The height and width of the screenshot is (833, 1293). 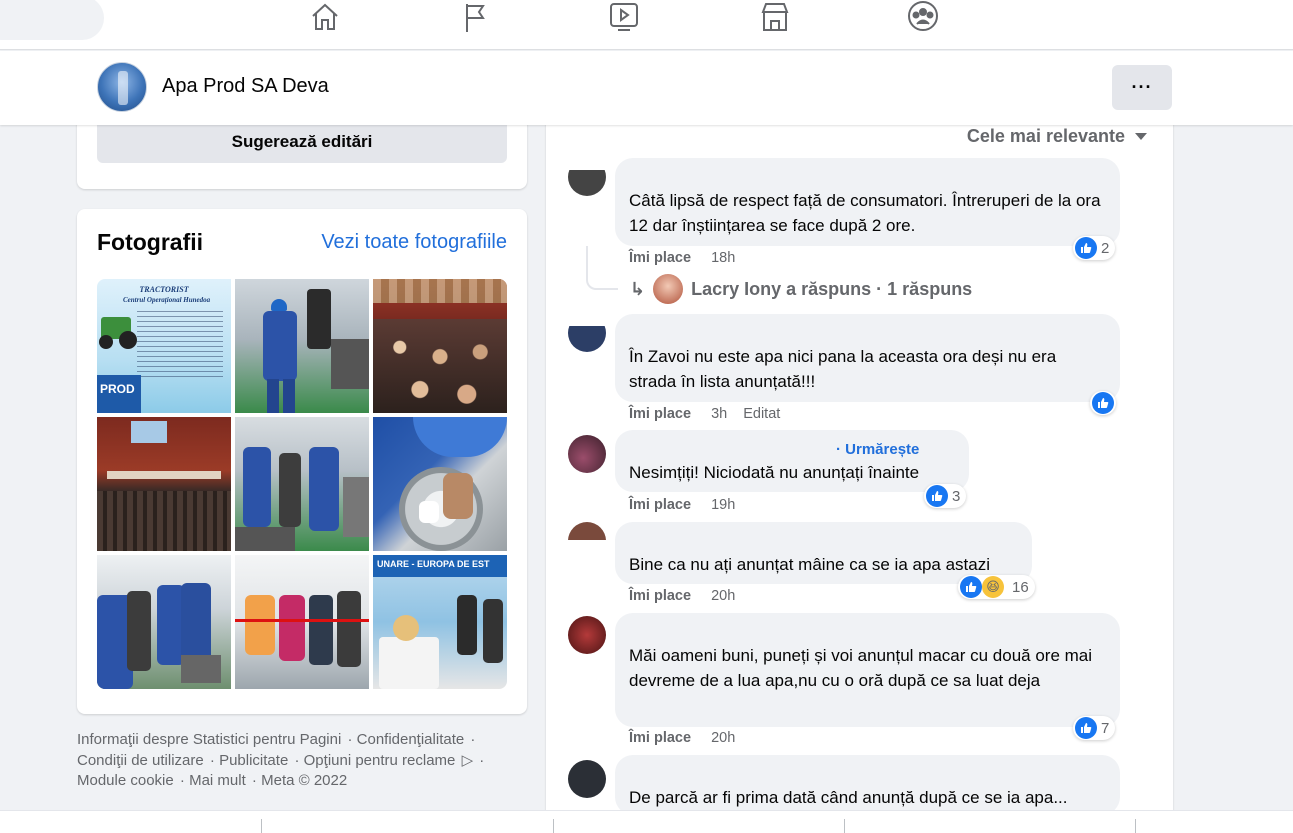 I want to click on comment-time: 18h, so click(x=723, y=258).